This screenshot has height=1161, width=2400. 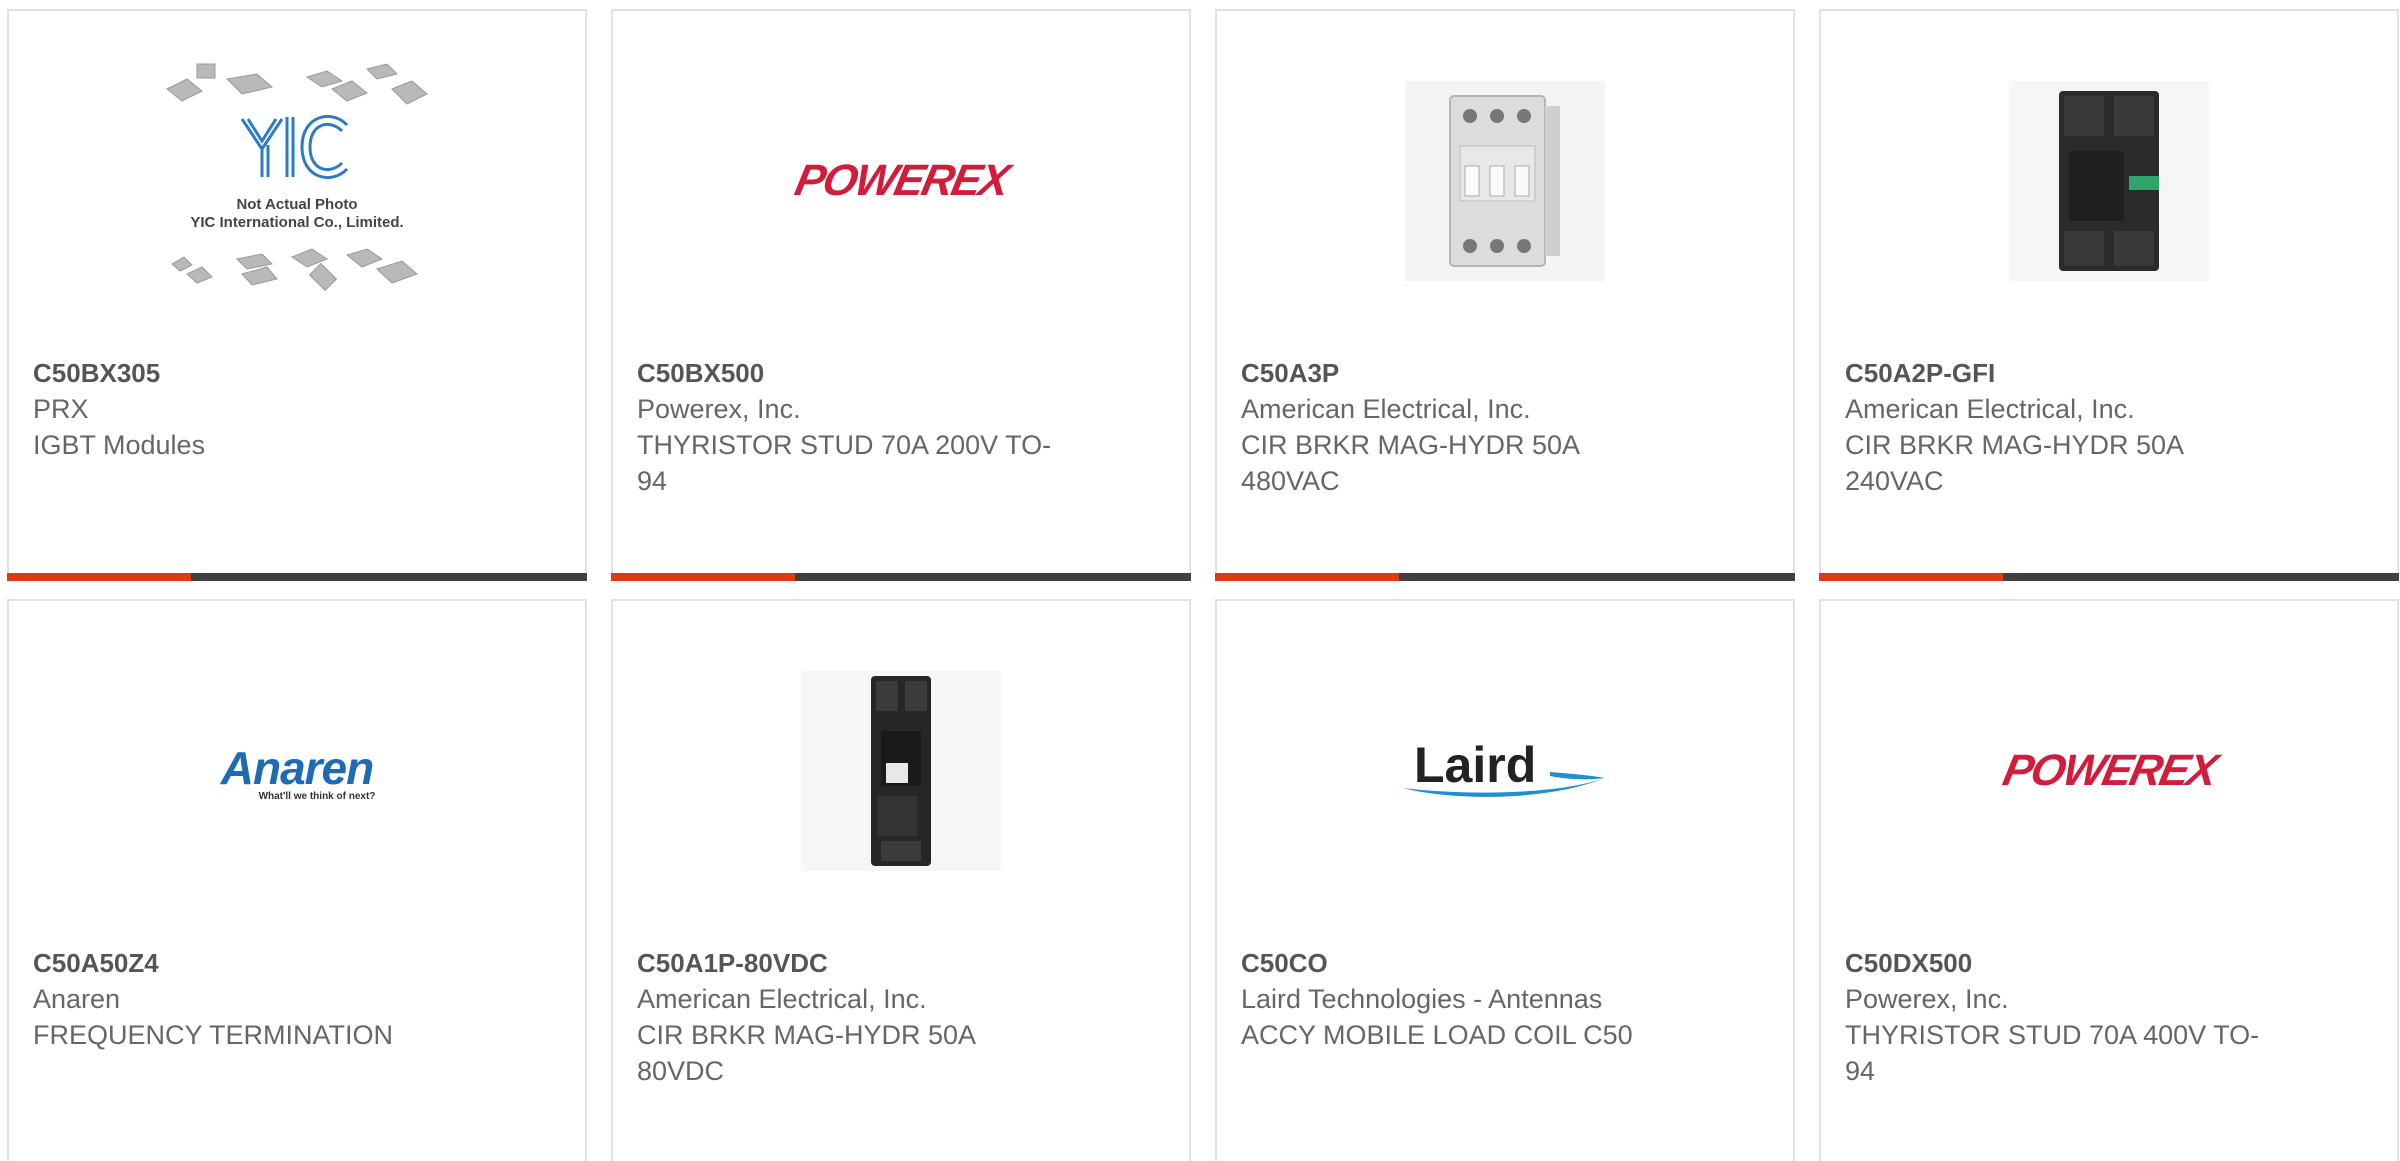 What do you see at coordinates (897, 963) in the screenshot?
I see `part-number-link: C50A1P-80VDC` at bounding box center [897, 963].